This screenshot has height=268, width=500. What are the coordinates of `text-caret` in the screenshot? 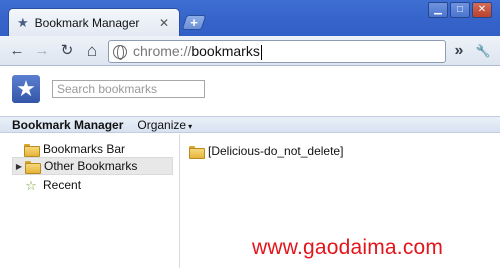 It's located at (261, 52).